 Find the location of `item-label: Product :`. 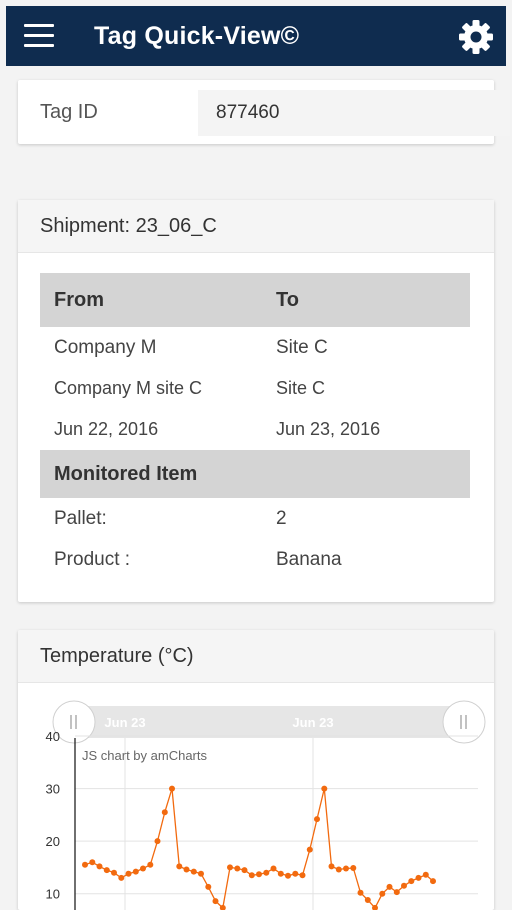

item-label: Product : is located at coordinates (92, 559).